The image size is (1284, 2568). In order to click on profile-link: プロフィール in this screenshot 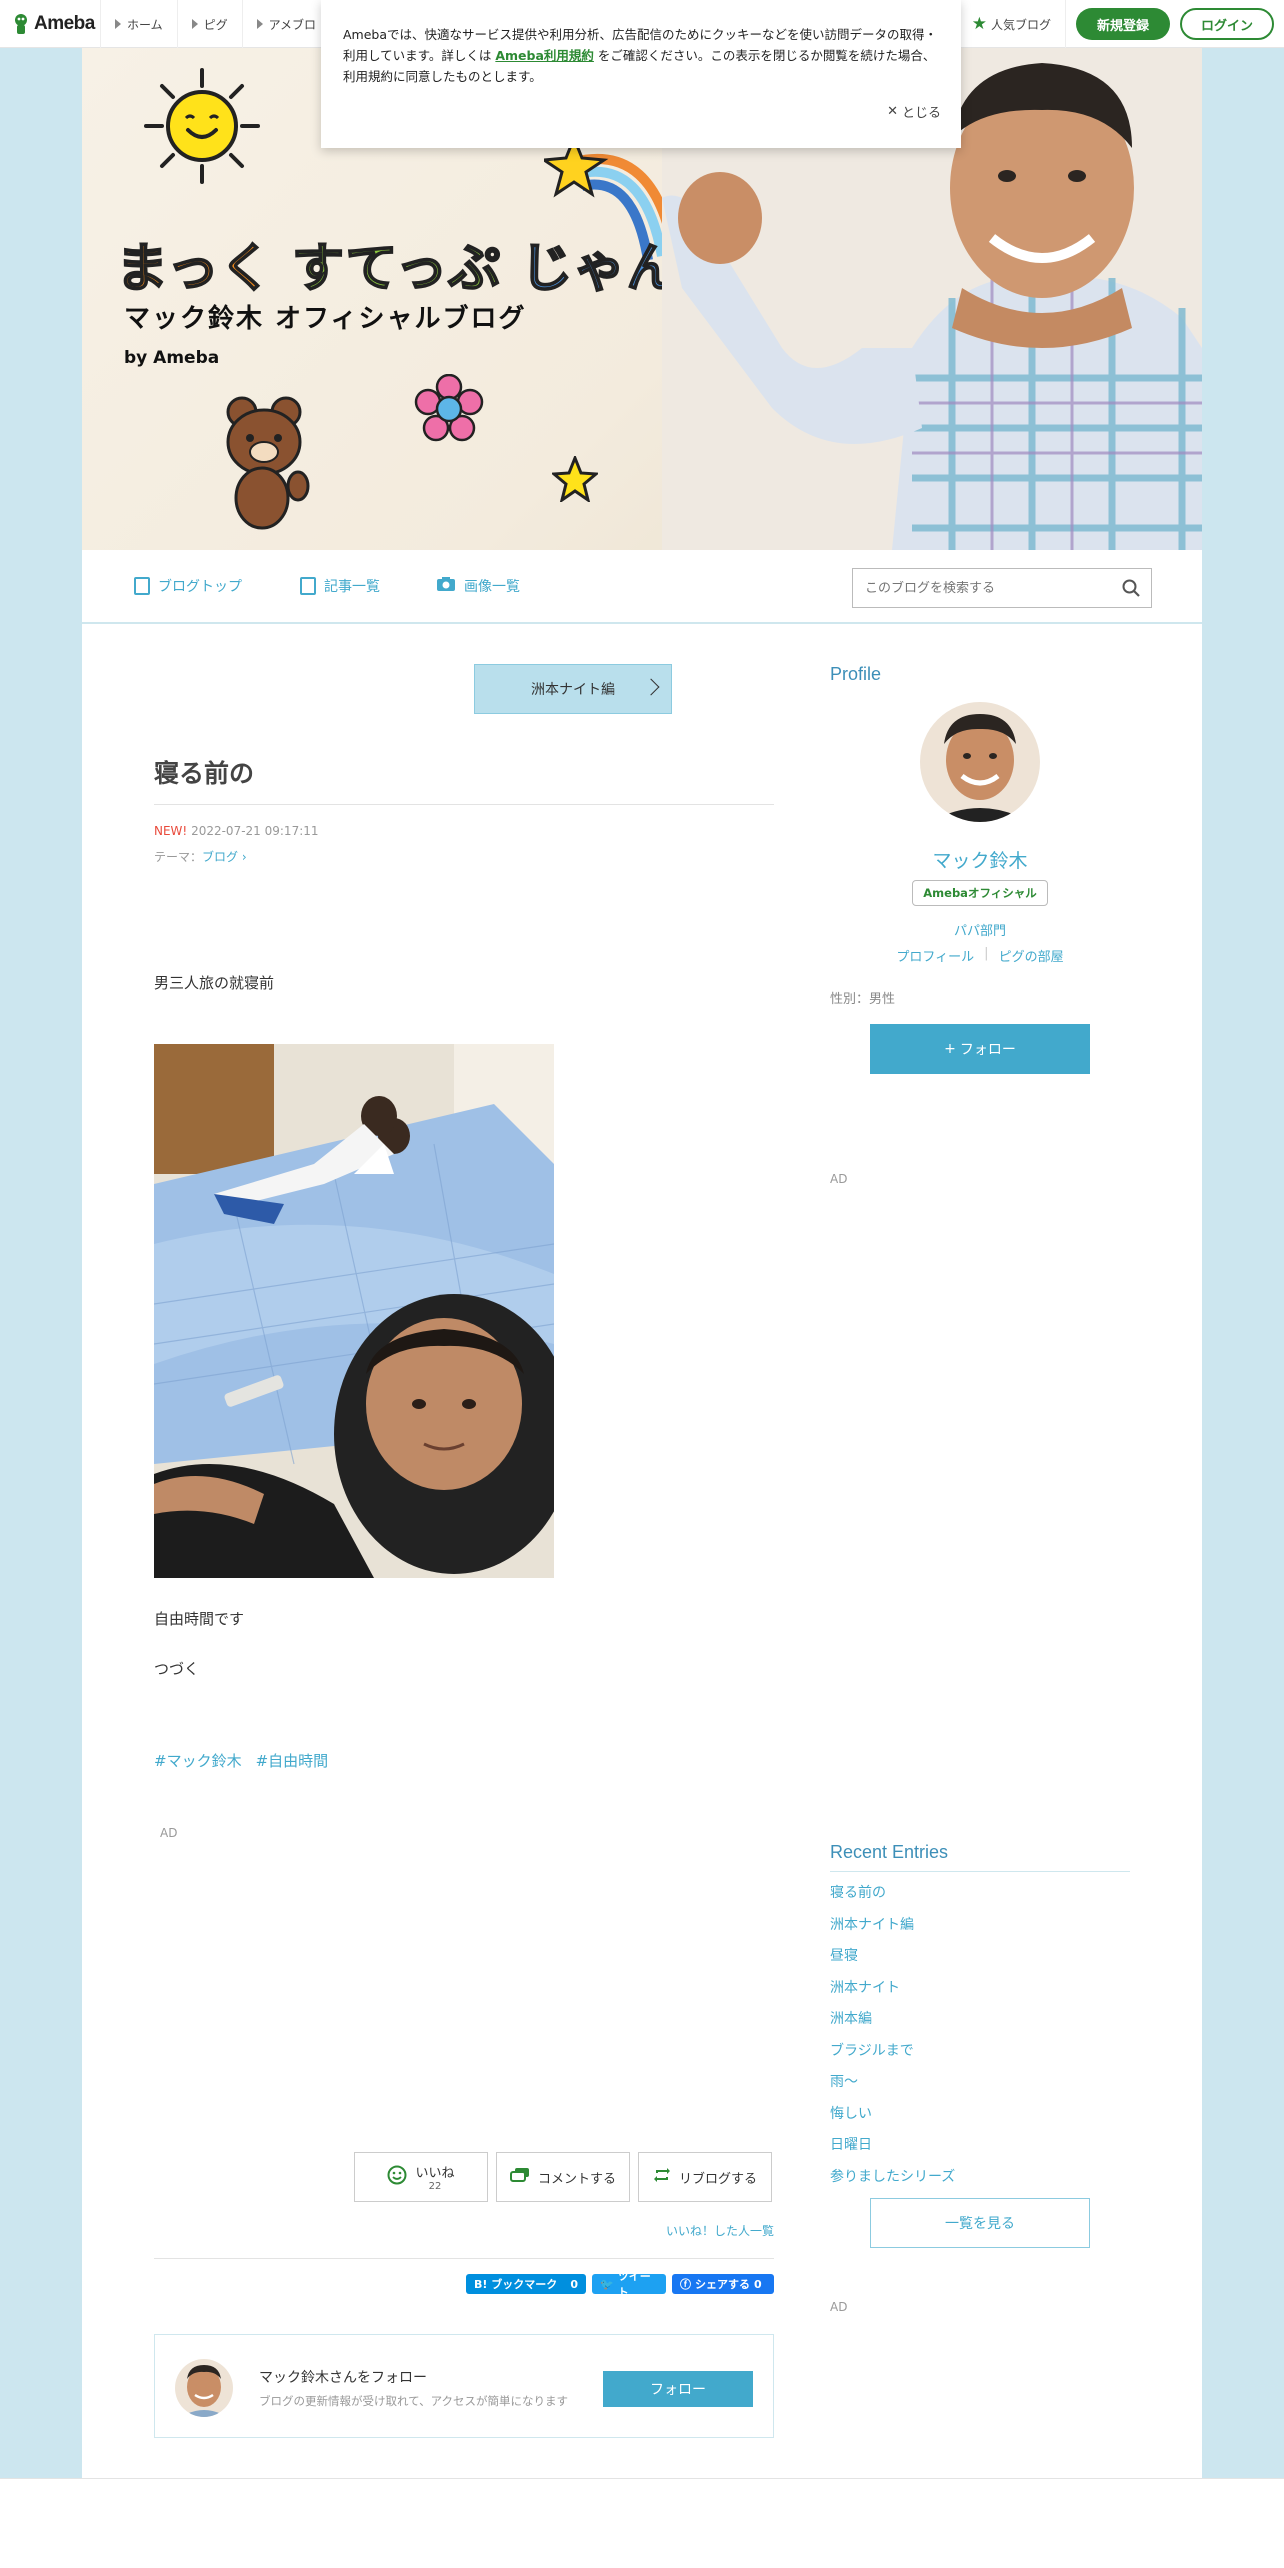, I will do `click(935, 955)`.